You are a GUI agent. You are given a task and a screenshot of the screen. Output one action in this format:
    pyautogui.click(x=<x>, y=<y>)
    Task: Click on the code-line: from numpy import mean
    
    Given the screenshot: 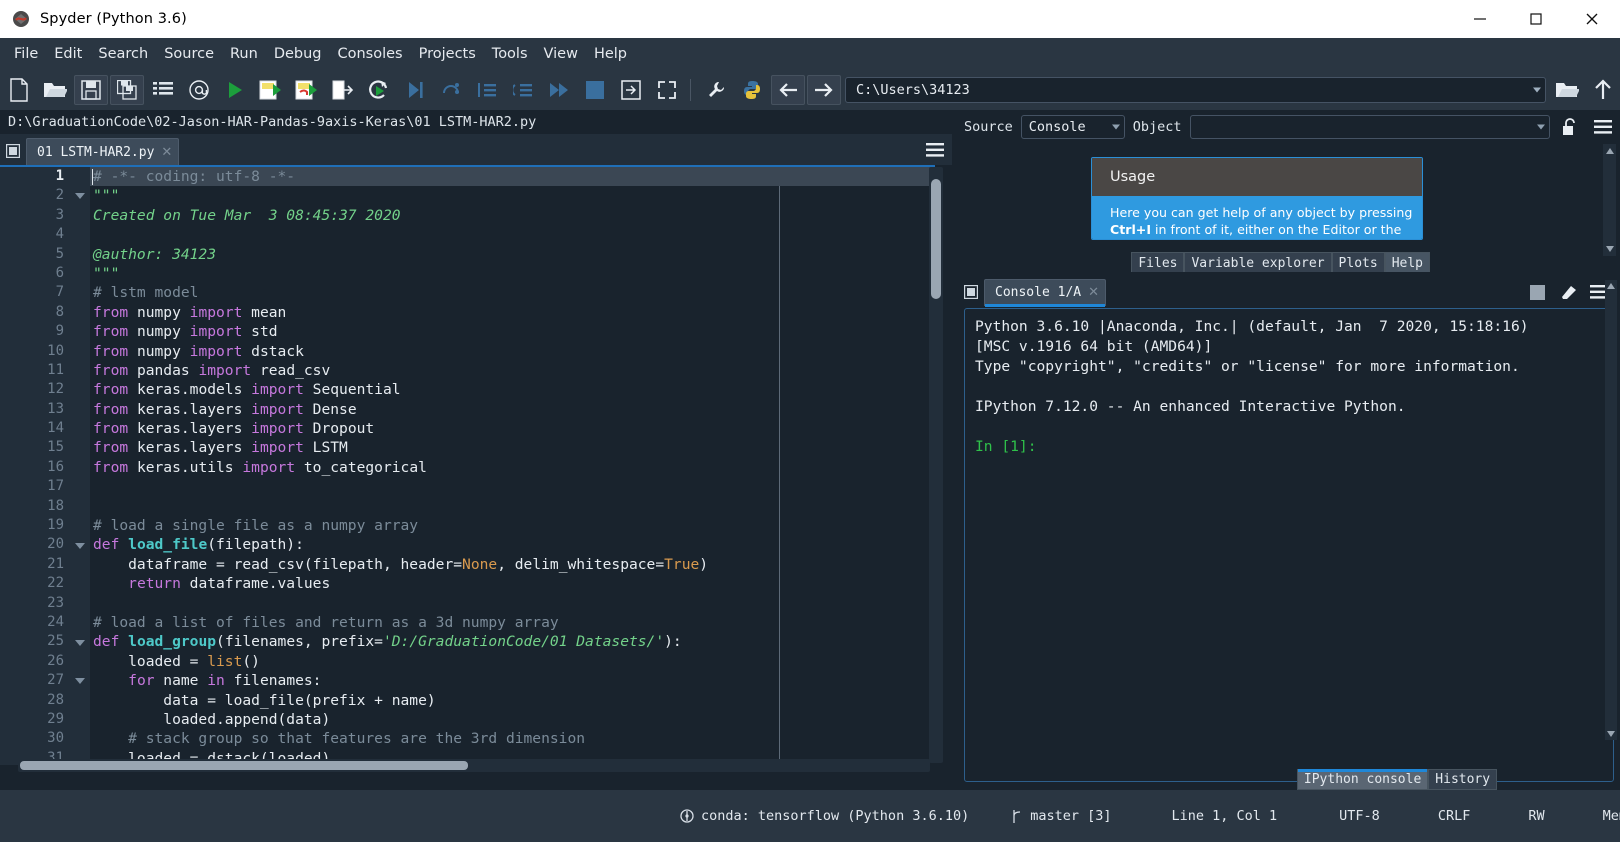 What is the action you would take?
    pyautogui.click(x=512, y=312)
    